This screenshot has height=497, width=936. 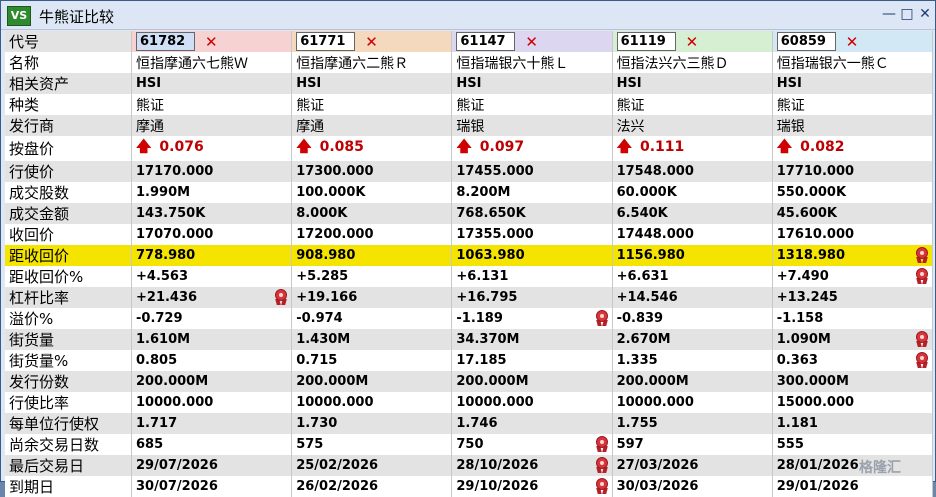 What do you see at coordinates (488, 339) in the screenshot?
I see `cell-value: 34.370M` at bounding box center [488, 339].